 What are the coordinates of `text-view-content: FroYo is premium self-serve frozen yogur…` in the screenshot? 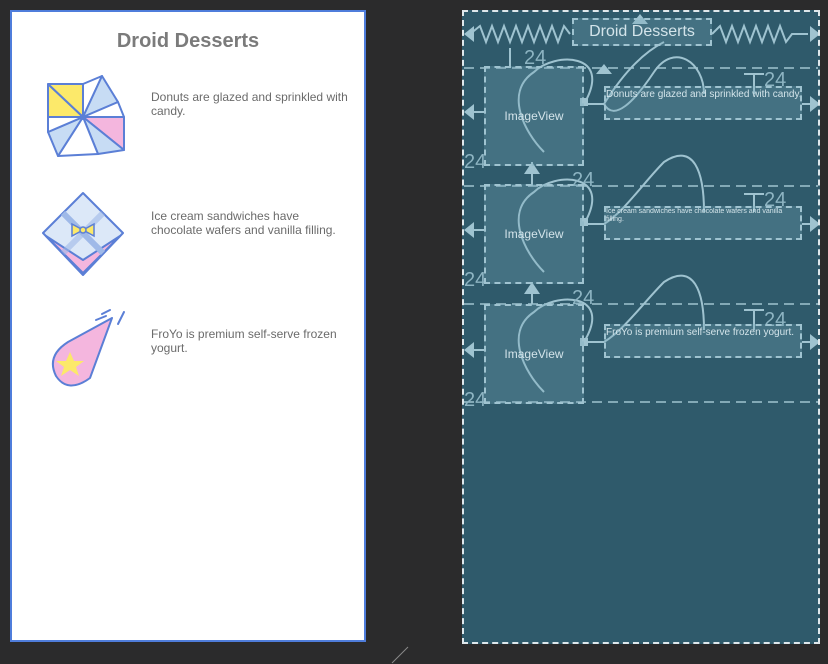 It's located at (700, 332).